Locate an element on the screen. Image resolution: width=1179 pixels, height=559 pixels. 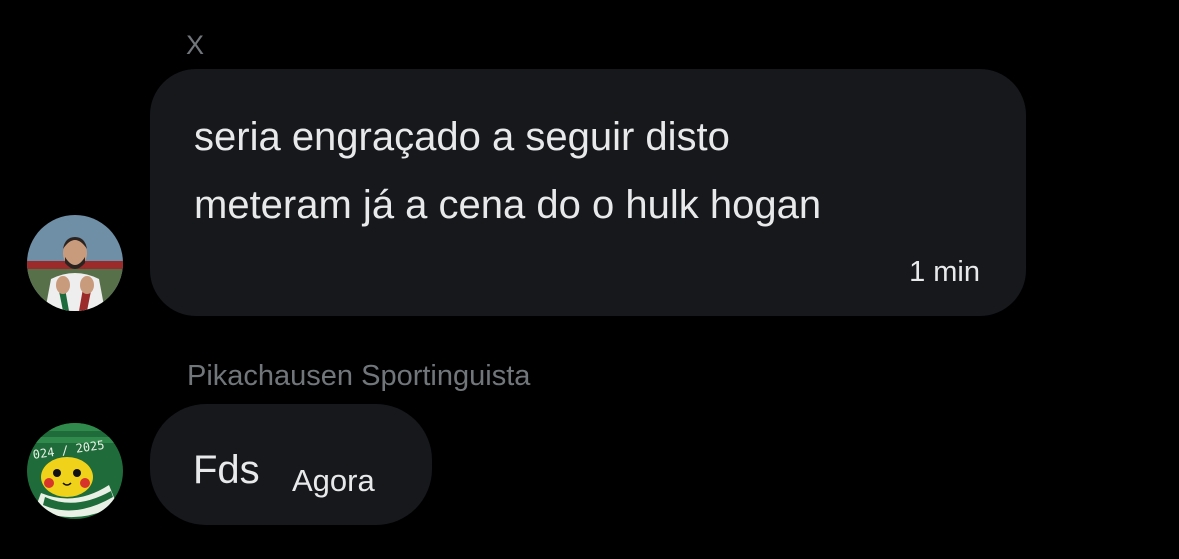
pikachu-sporting-avatar-icon: 024 / 2025 is located at coordinates (75, 471).